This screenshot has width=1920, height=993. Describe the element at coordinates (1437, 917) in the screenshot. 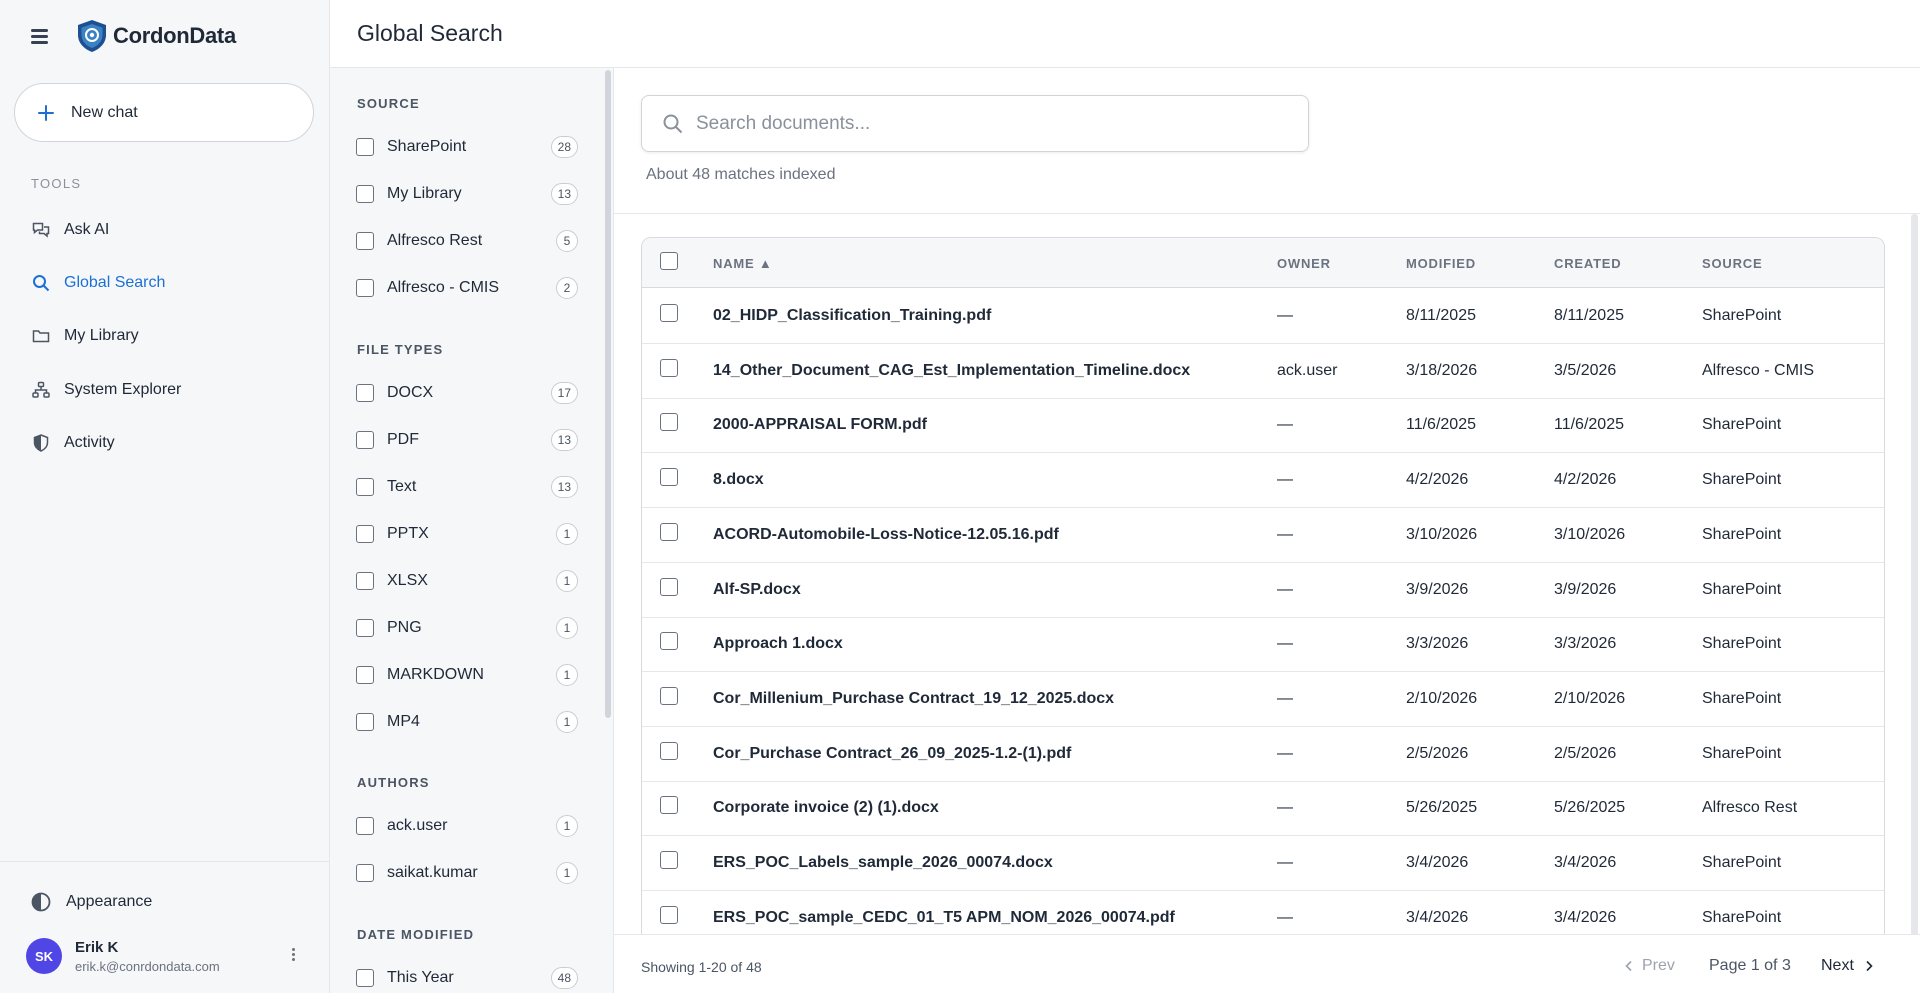

I see `cell-modified: 3/4/2026` at that location.